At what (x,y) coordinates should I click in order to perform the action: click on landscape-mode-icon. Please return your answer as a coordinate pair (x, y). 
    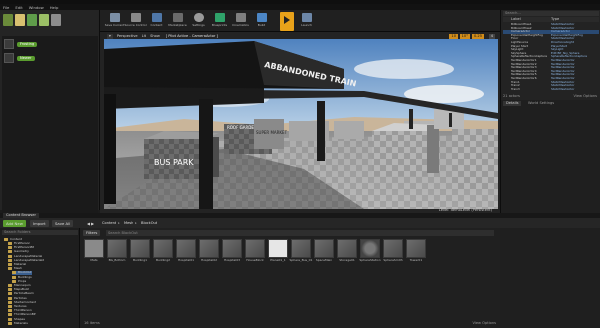
    Looking at the image, I should click on (32, 20).